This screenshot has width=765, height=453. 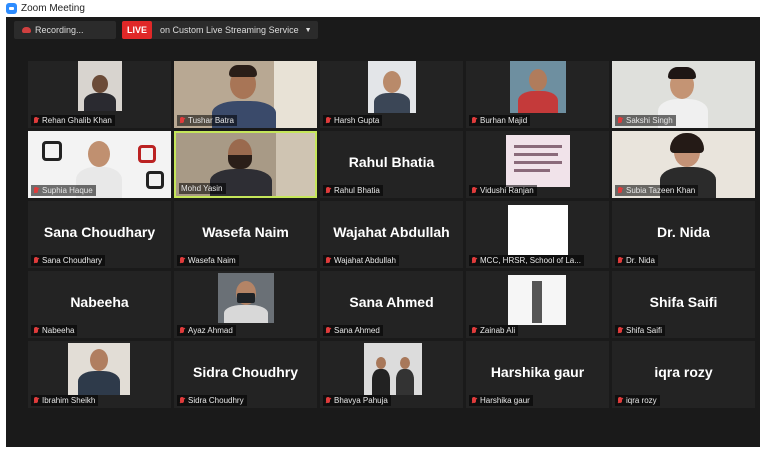 I want to click on participant-tile: Nabeeha Nabeeha, so click(x=99, y=304).